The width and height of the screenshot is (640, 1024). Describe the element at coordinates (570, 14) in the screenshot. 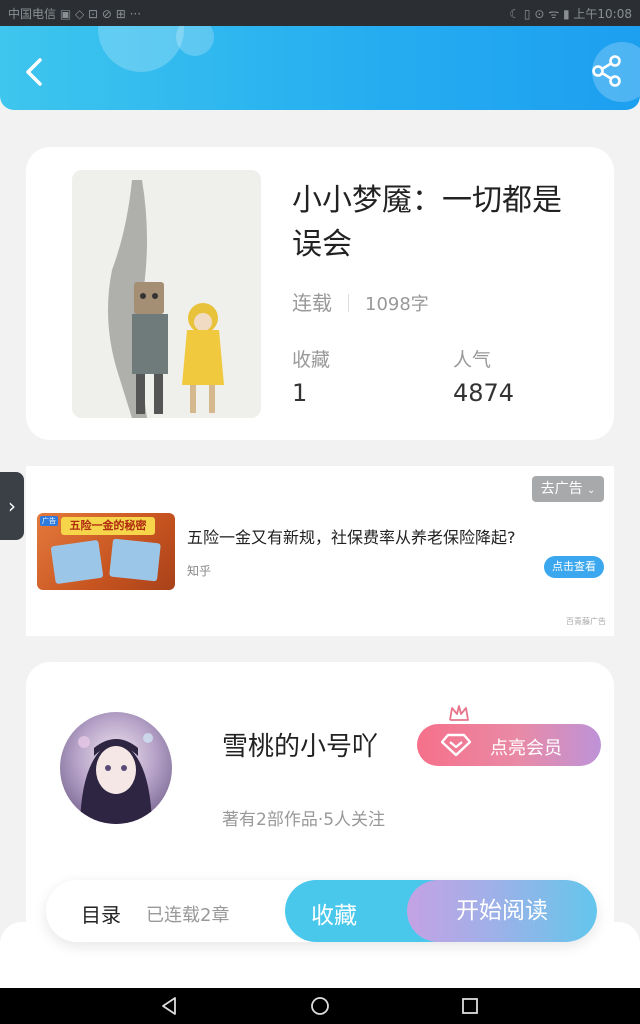

I see `status-right: ☾ ▯ ⊙ ᯤ ▮ 上午10:08` at that location.